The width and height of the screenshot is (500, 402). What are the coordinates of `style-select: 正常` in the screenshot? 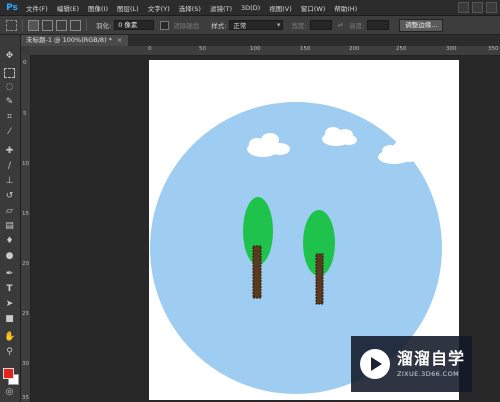 It's located at (256, 25).